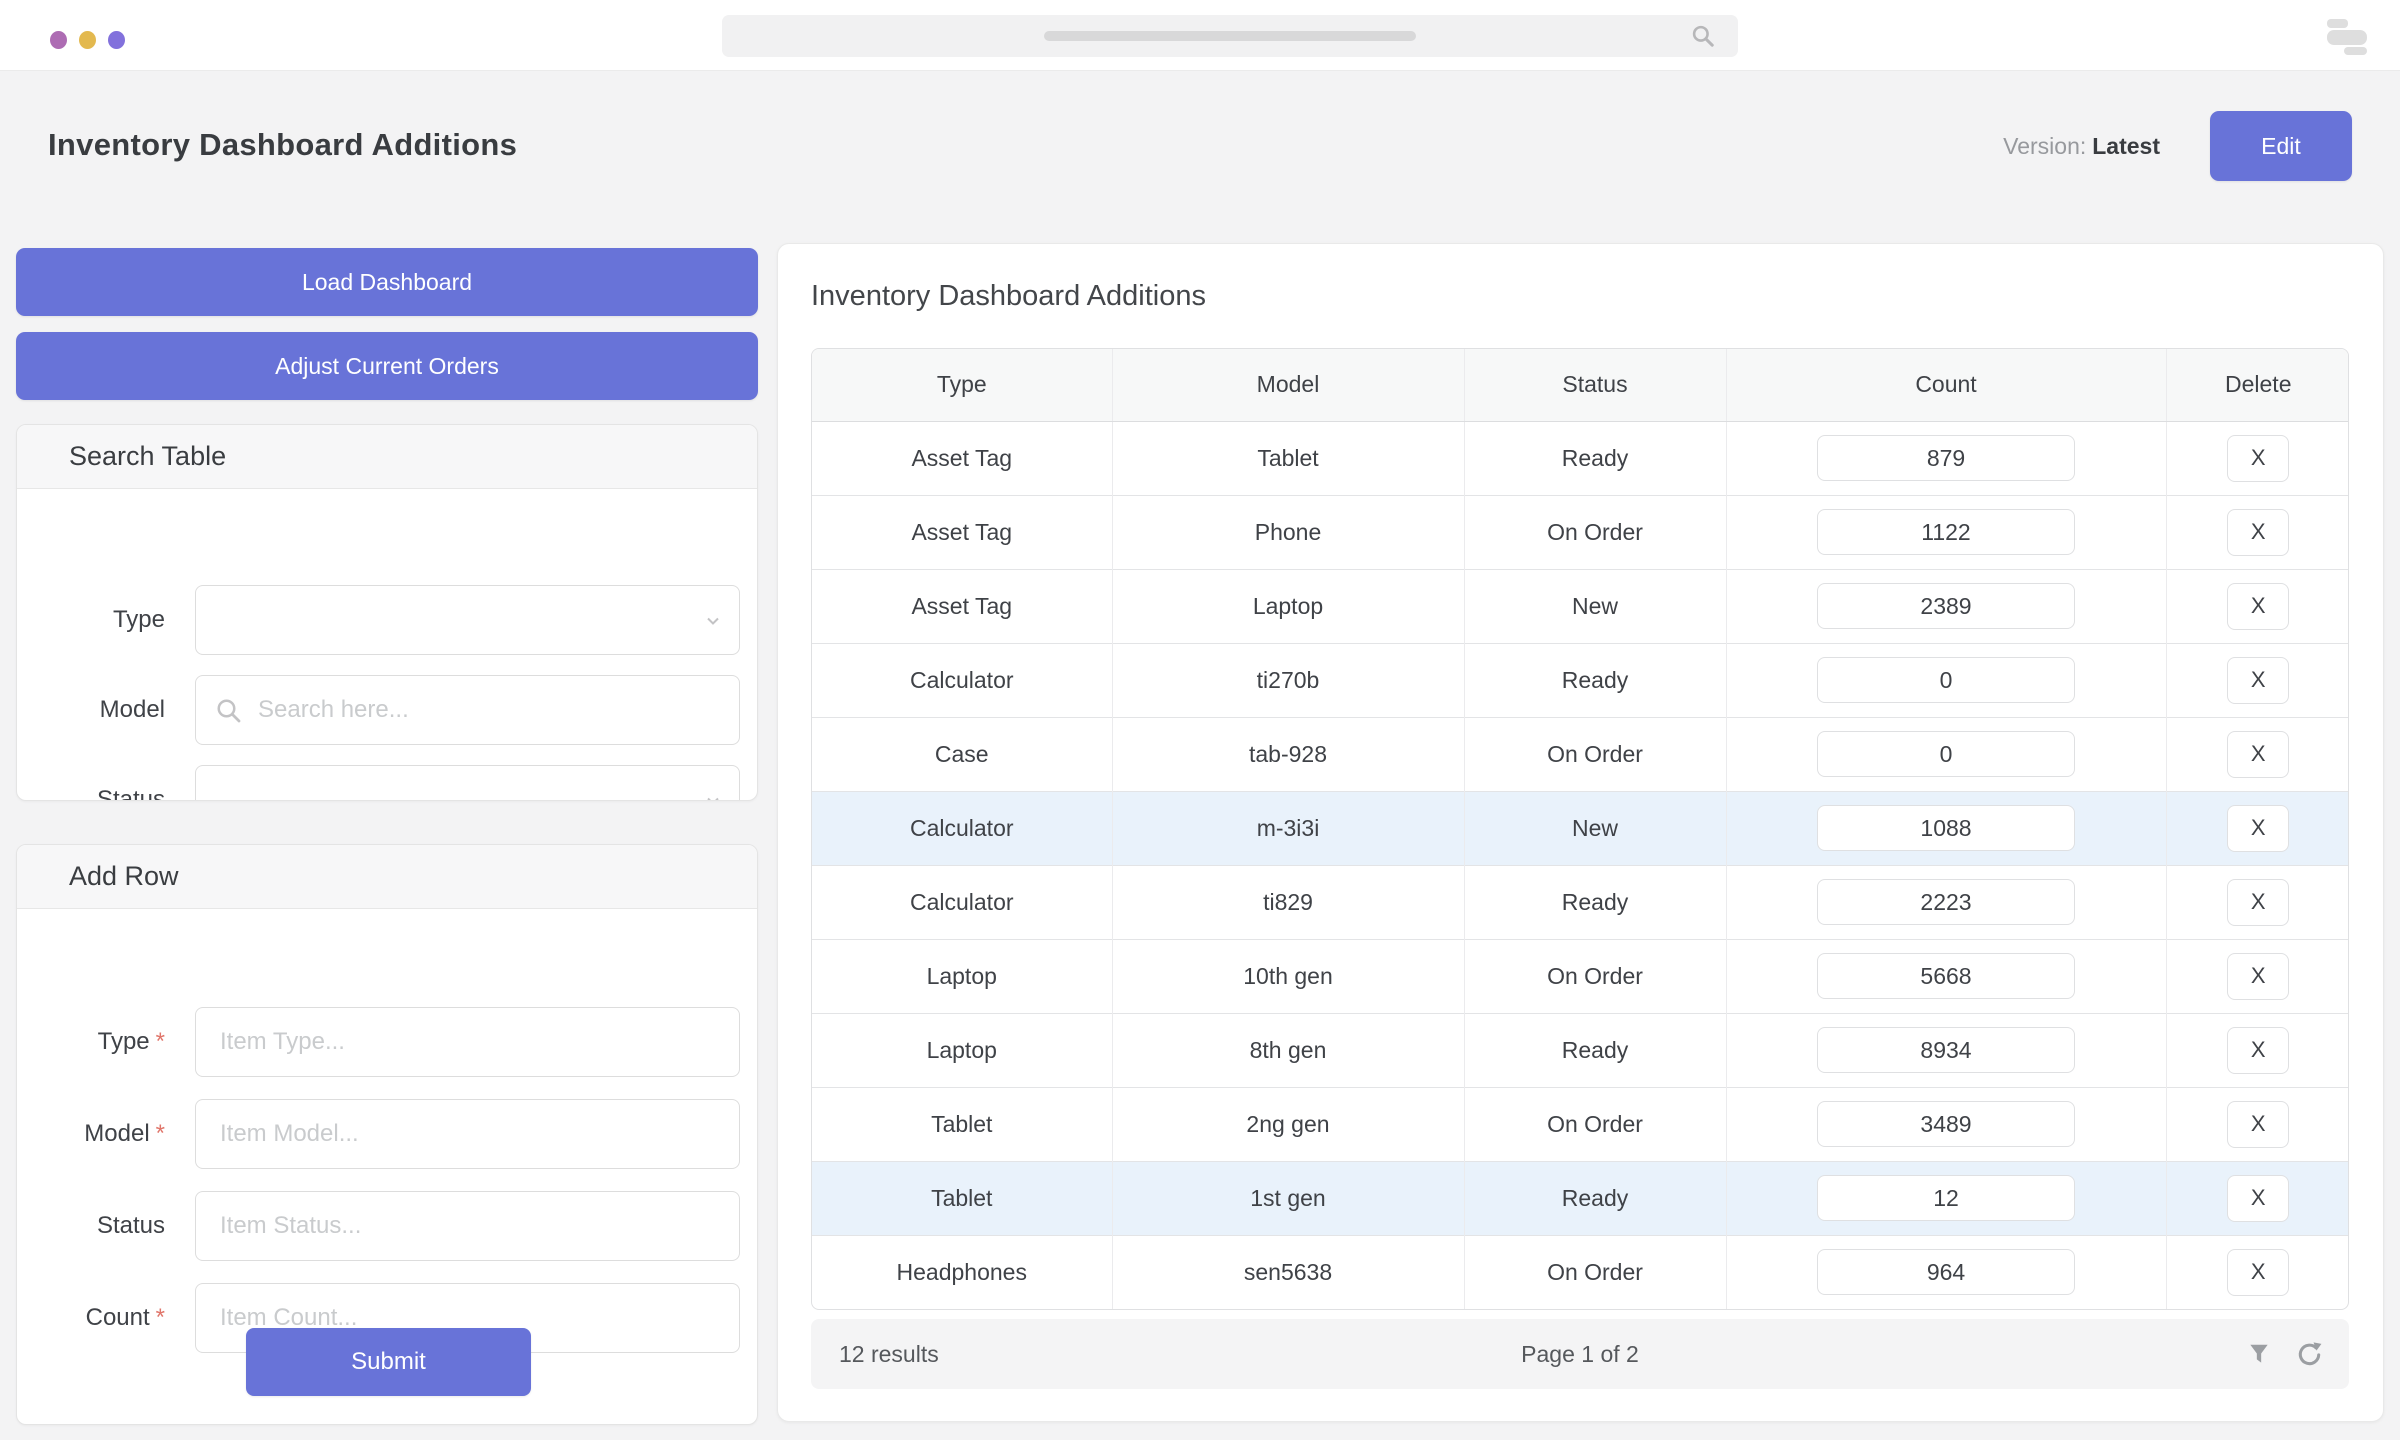  Describe the element at coordinates (467, 1042) in the screenshot. I see `item-type-input` at that location.